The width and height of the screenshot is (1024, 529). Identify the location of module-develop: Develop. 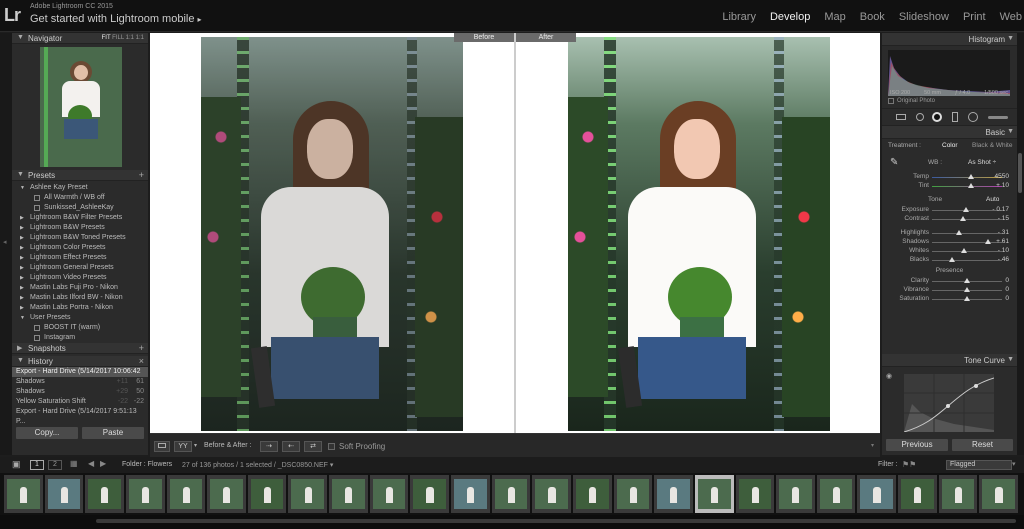
(790, 17).